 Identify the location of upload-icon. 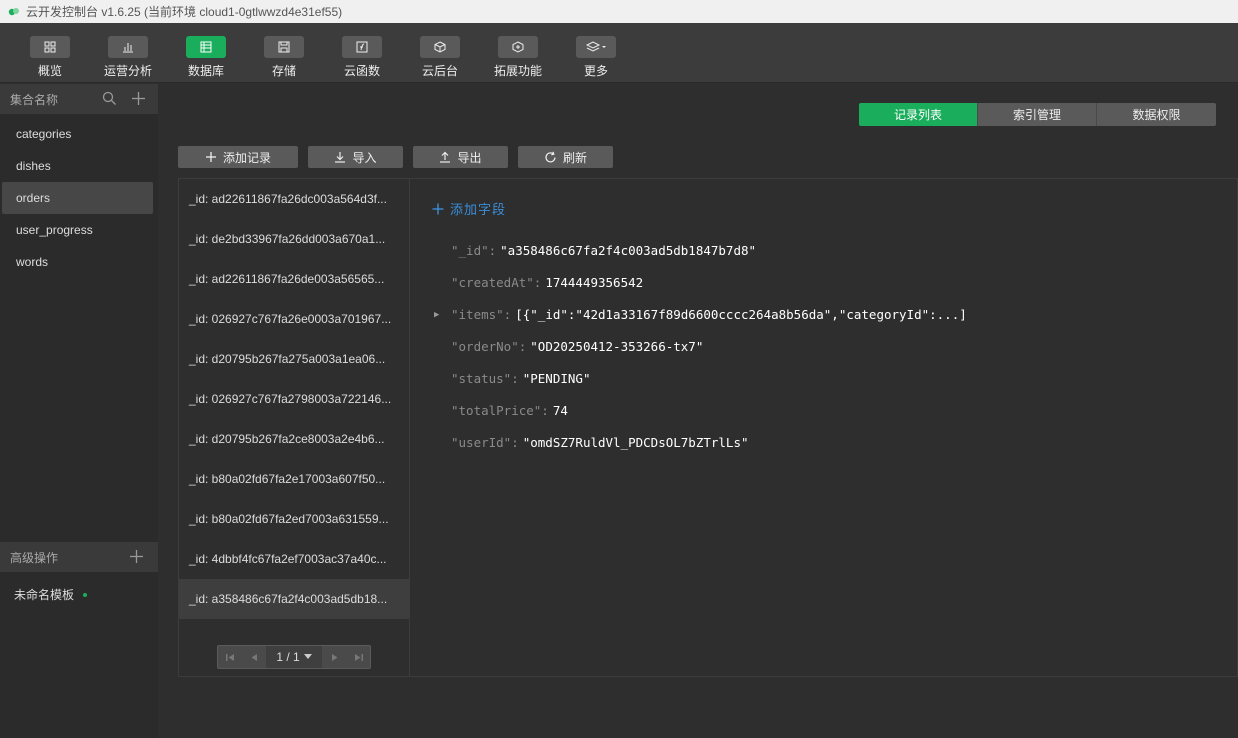
(445, 157).